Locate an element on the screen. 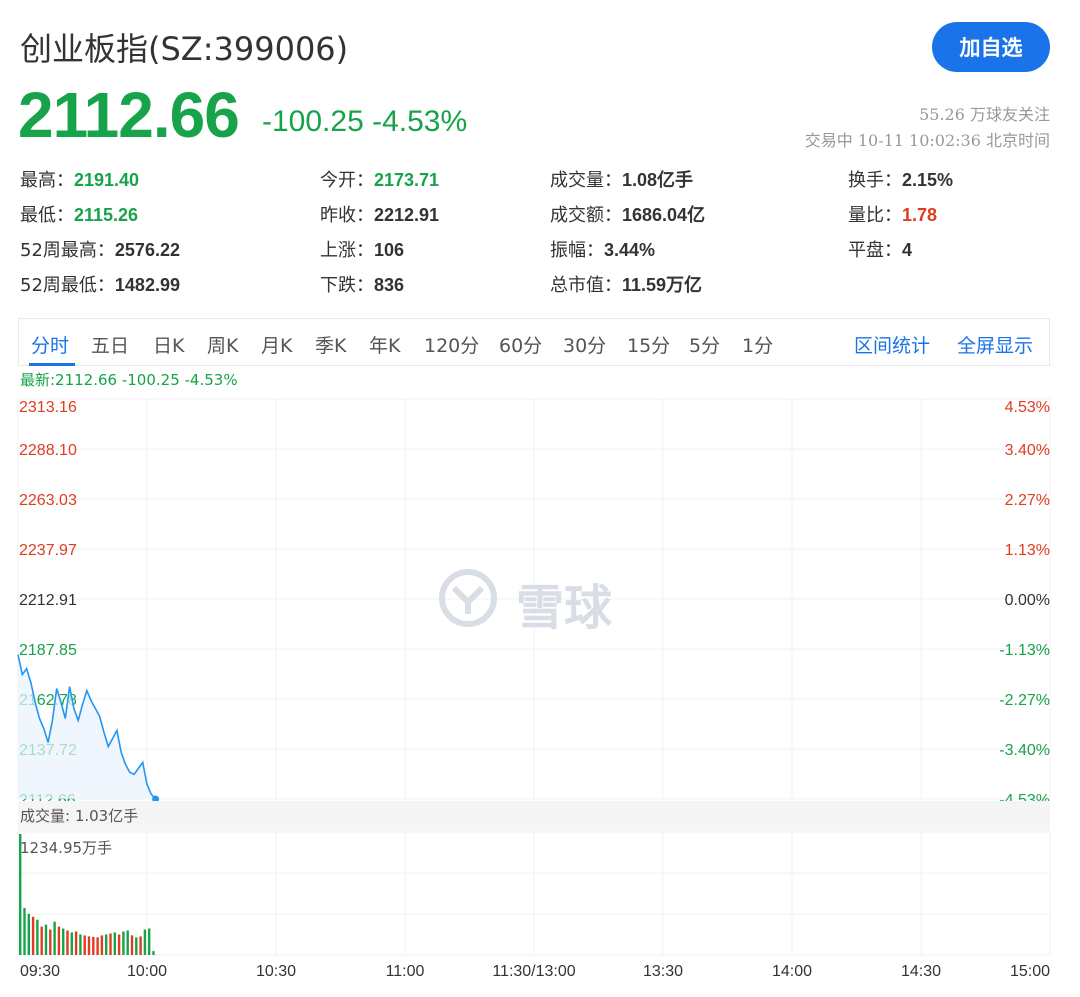  xueqiu-watermark: 雪球 is located at coordinates (536, 601).